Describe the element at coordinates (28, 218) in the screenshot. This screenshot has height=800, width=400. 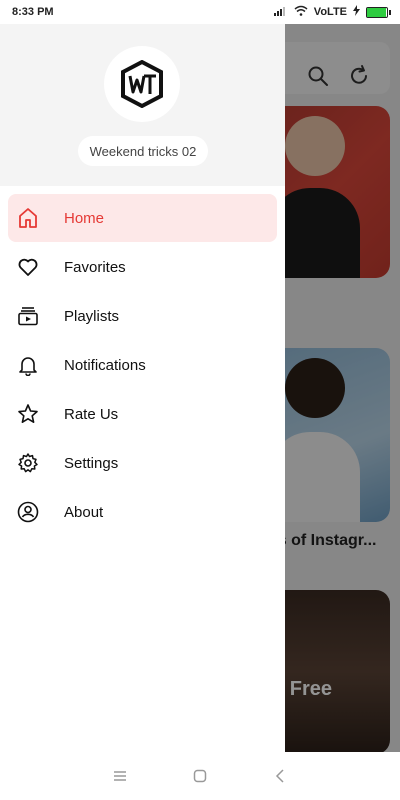
I see `home-icon` at that location.